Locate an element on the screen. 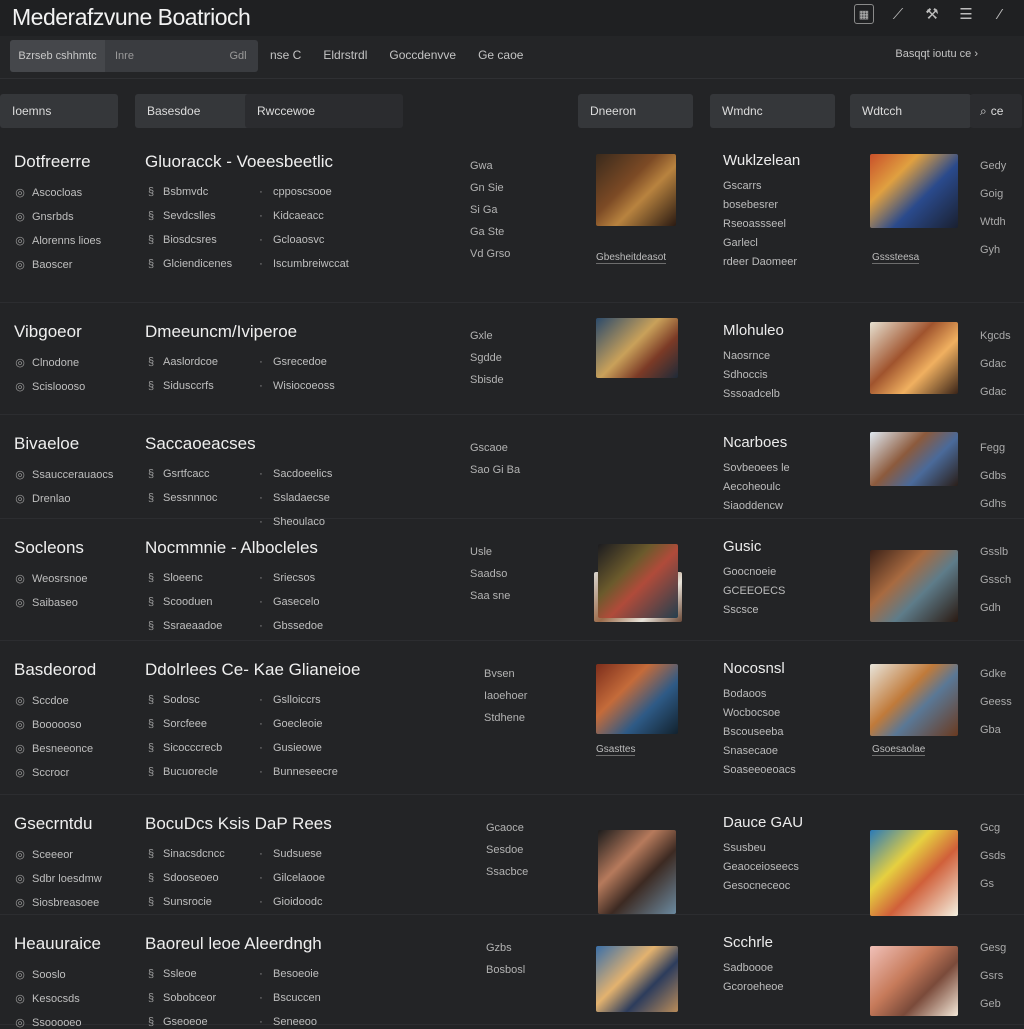  detail-item: § Ssraeaadoe is located at coordinates (183, 626).